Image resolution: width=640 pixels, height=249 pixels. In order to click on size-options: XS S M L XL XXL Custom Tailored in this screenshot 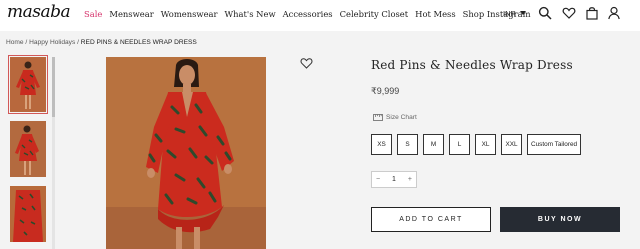, I will do `click(478, 144)`.